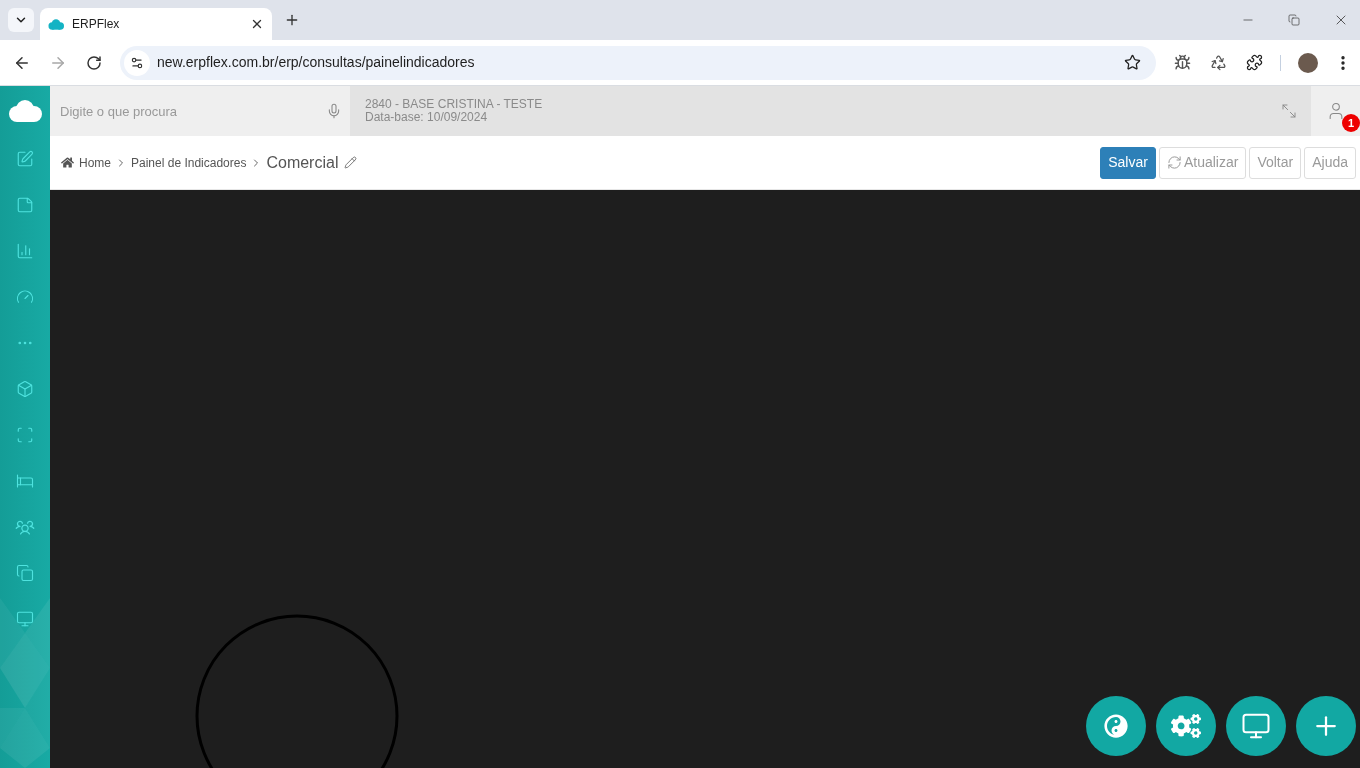 Image resolution: width=1360 pixels, height=768 pixels. Describe the element at coordinates (56, 24) in the screenshot. I see `cloud-favicon-icon` at that location.